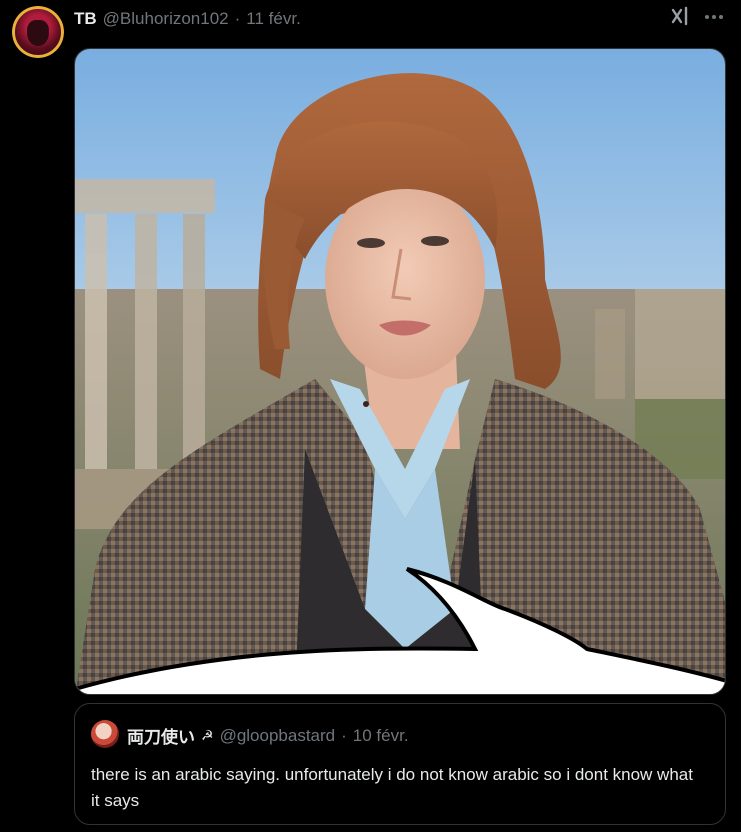  Describe the element at coordinates (381, 736) in the screenshot. I see `quoted-post-date: 10 févr.` at that location.